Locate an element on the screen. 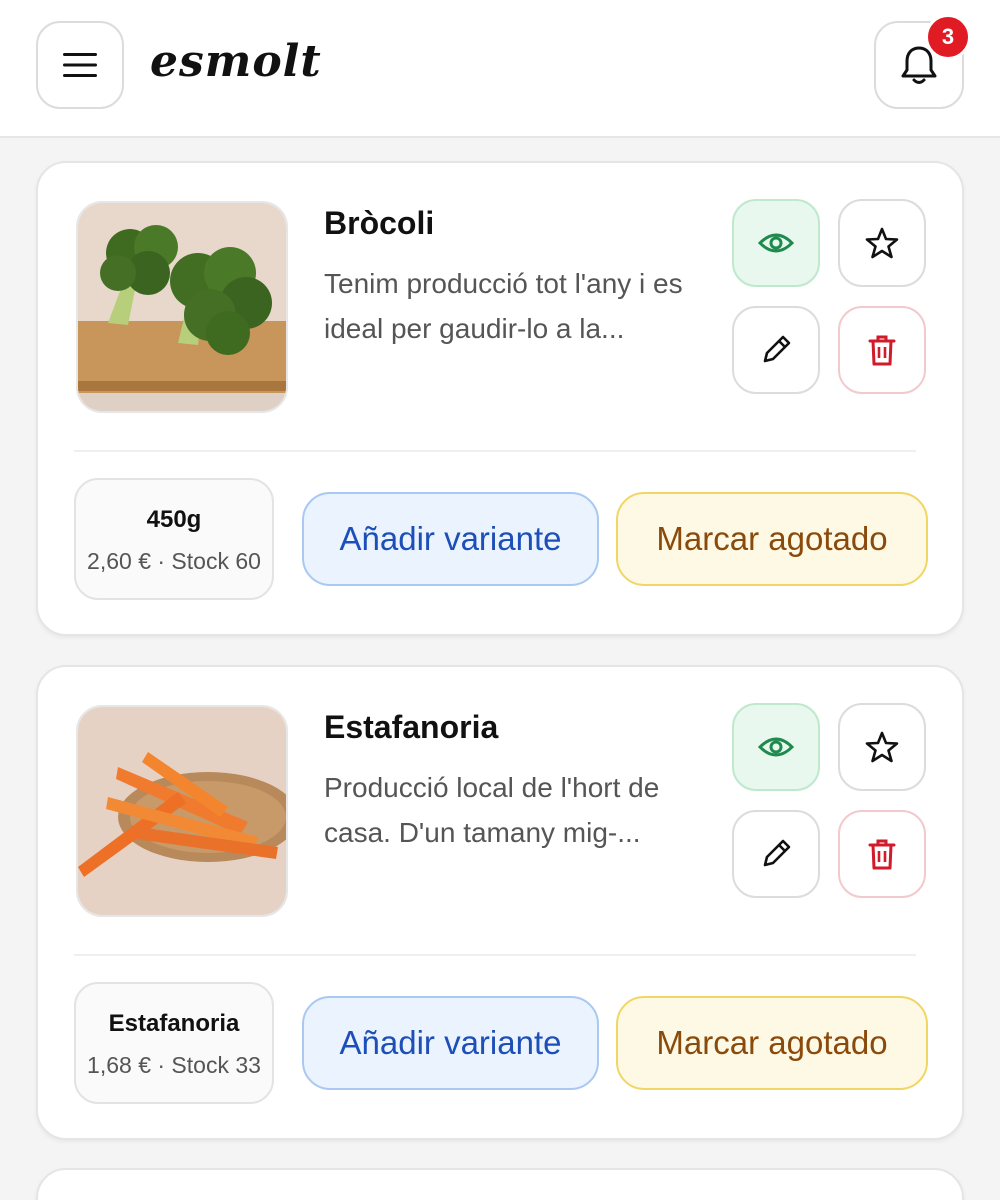  product-card is located at coordinates (500, 1184).